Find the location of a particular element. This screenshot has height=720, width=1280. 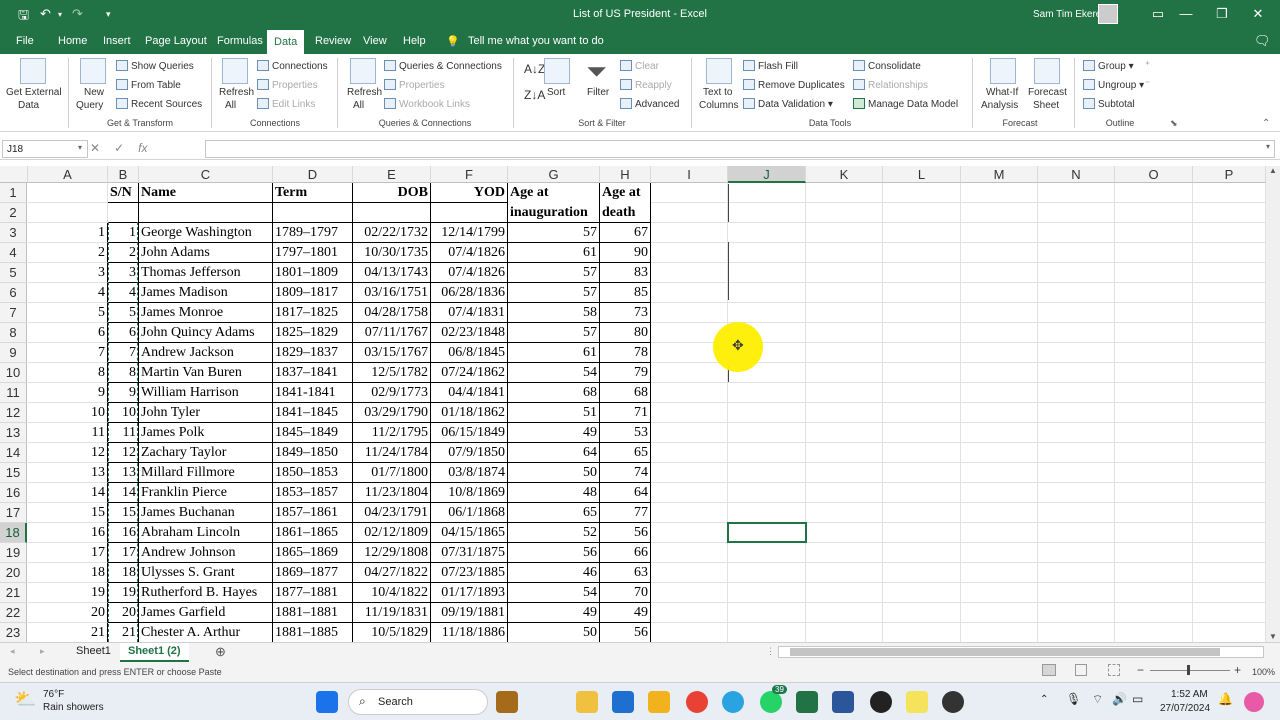

cell-col-a: 17 is located at coordinates (68, 553).